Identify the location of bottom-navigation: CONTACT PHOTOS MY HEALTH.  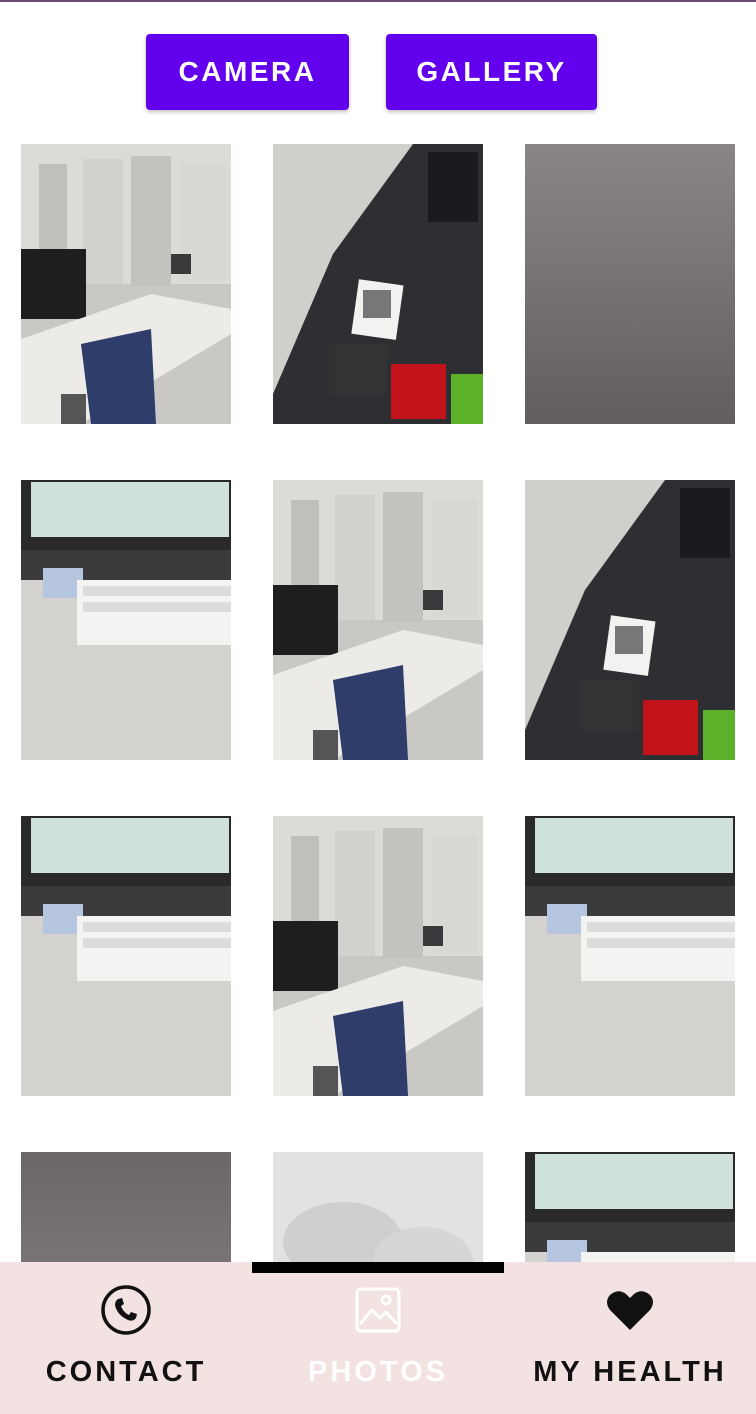
(378, 1338).